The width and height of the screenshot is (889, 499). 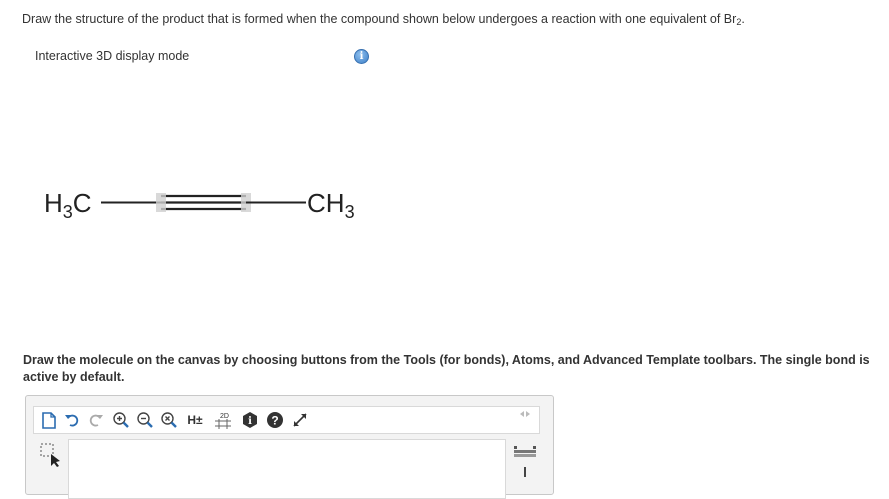 What do you see at coordinates (50, 455) in the screenshot?
I see `selection-tool-icon` at bounding box center [50, 455].